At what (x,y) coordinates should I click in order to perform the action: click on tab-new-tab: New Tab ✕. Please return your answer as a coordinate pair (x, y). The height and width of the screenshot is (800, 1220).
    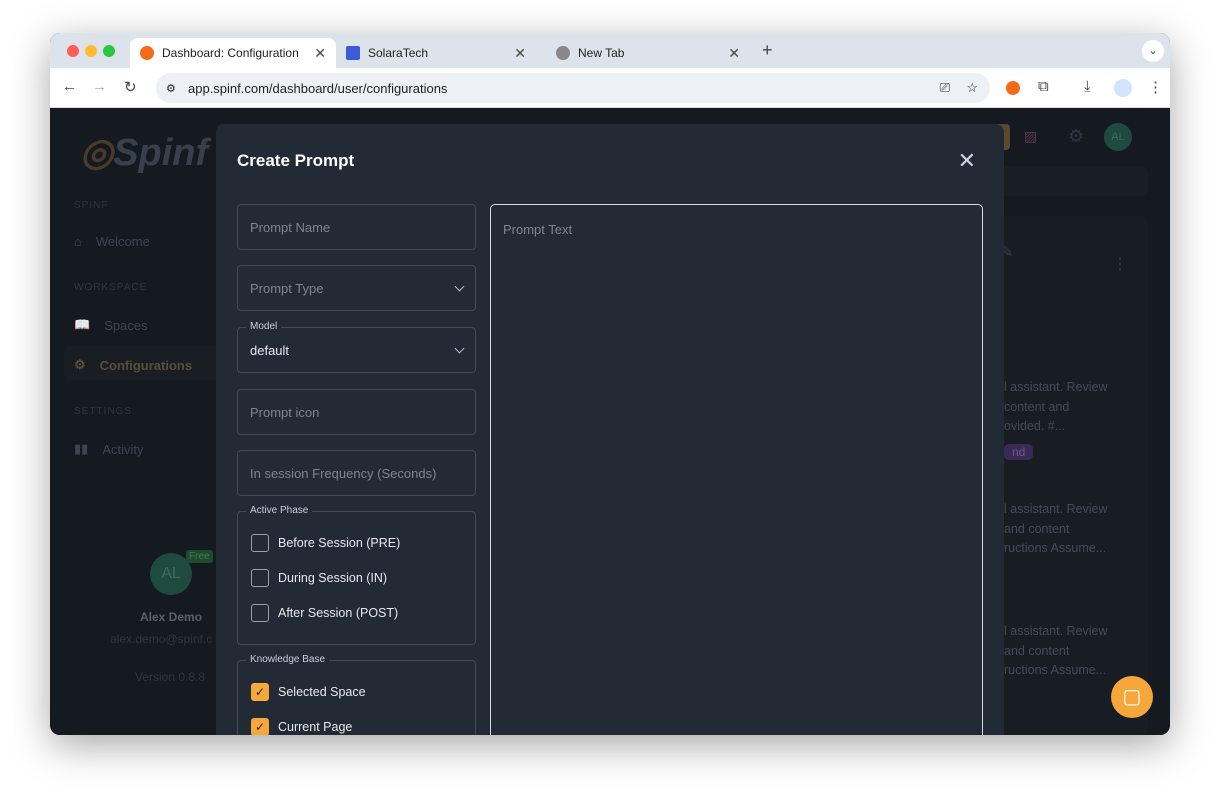
    Looking at the image, I should click on (648, 53).